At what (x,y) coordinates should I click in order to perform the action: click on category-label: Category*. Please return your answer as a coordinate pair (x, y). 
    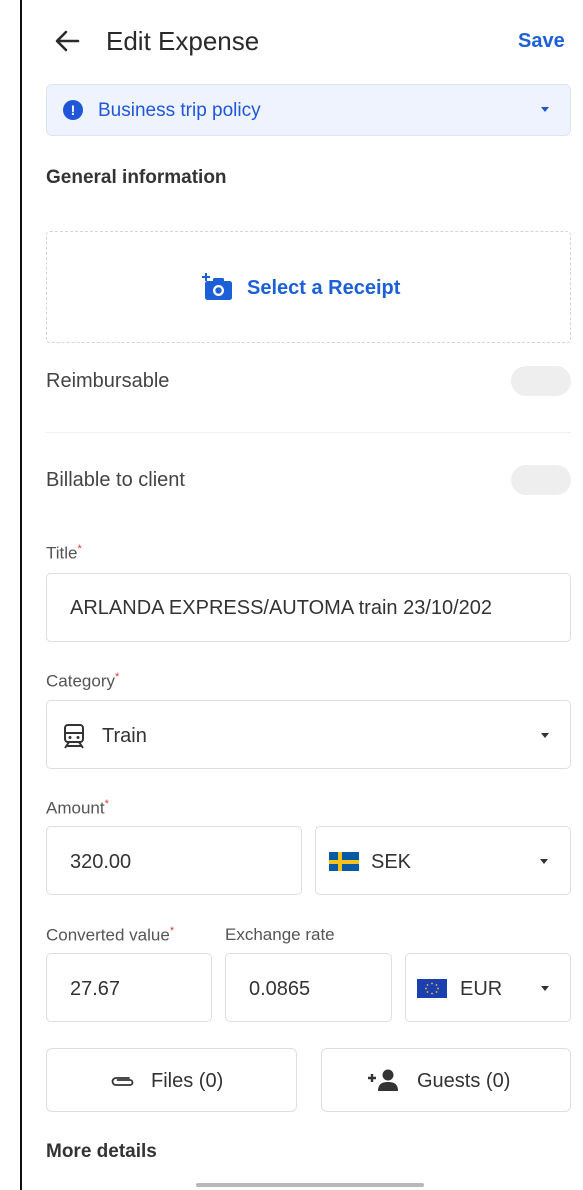
    Looking at the image, I should click on (82, 681).